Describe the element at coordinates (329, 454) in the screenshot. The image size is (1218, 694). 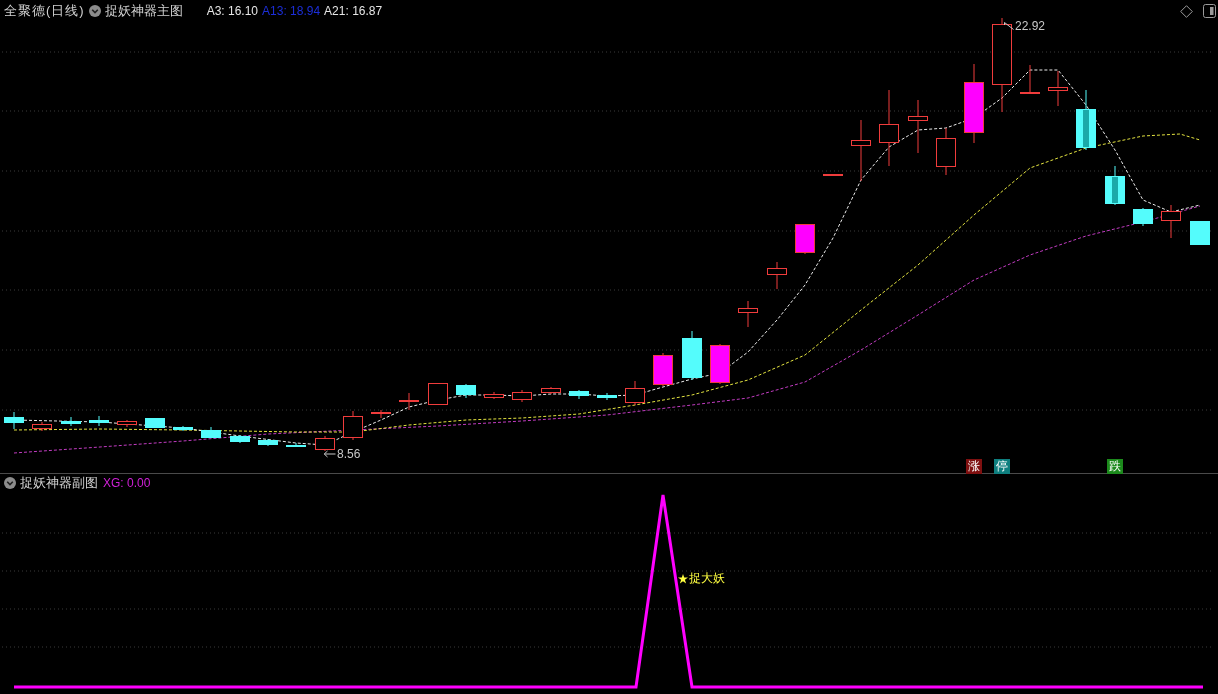
I see `arrow-icon` at that location.